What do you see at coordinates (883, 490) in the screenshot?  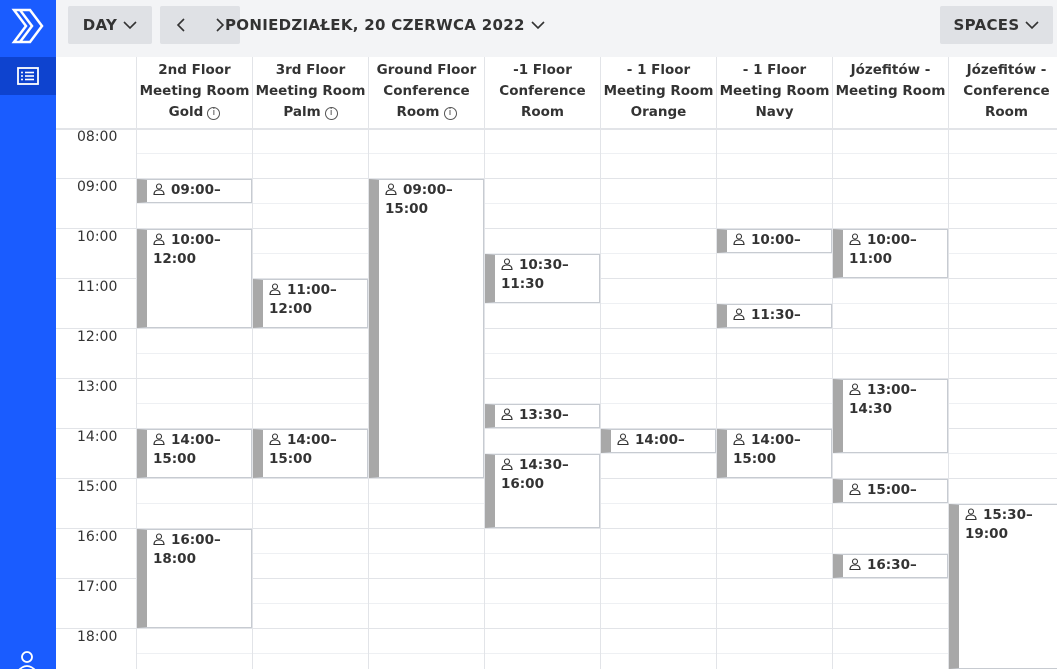 I see `reservation-label: 15:00–` at bounding box center [883, 490].